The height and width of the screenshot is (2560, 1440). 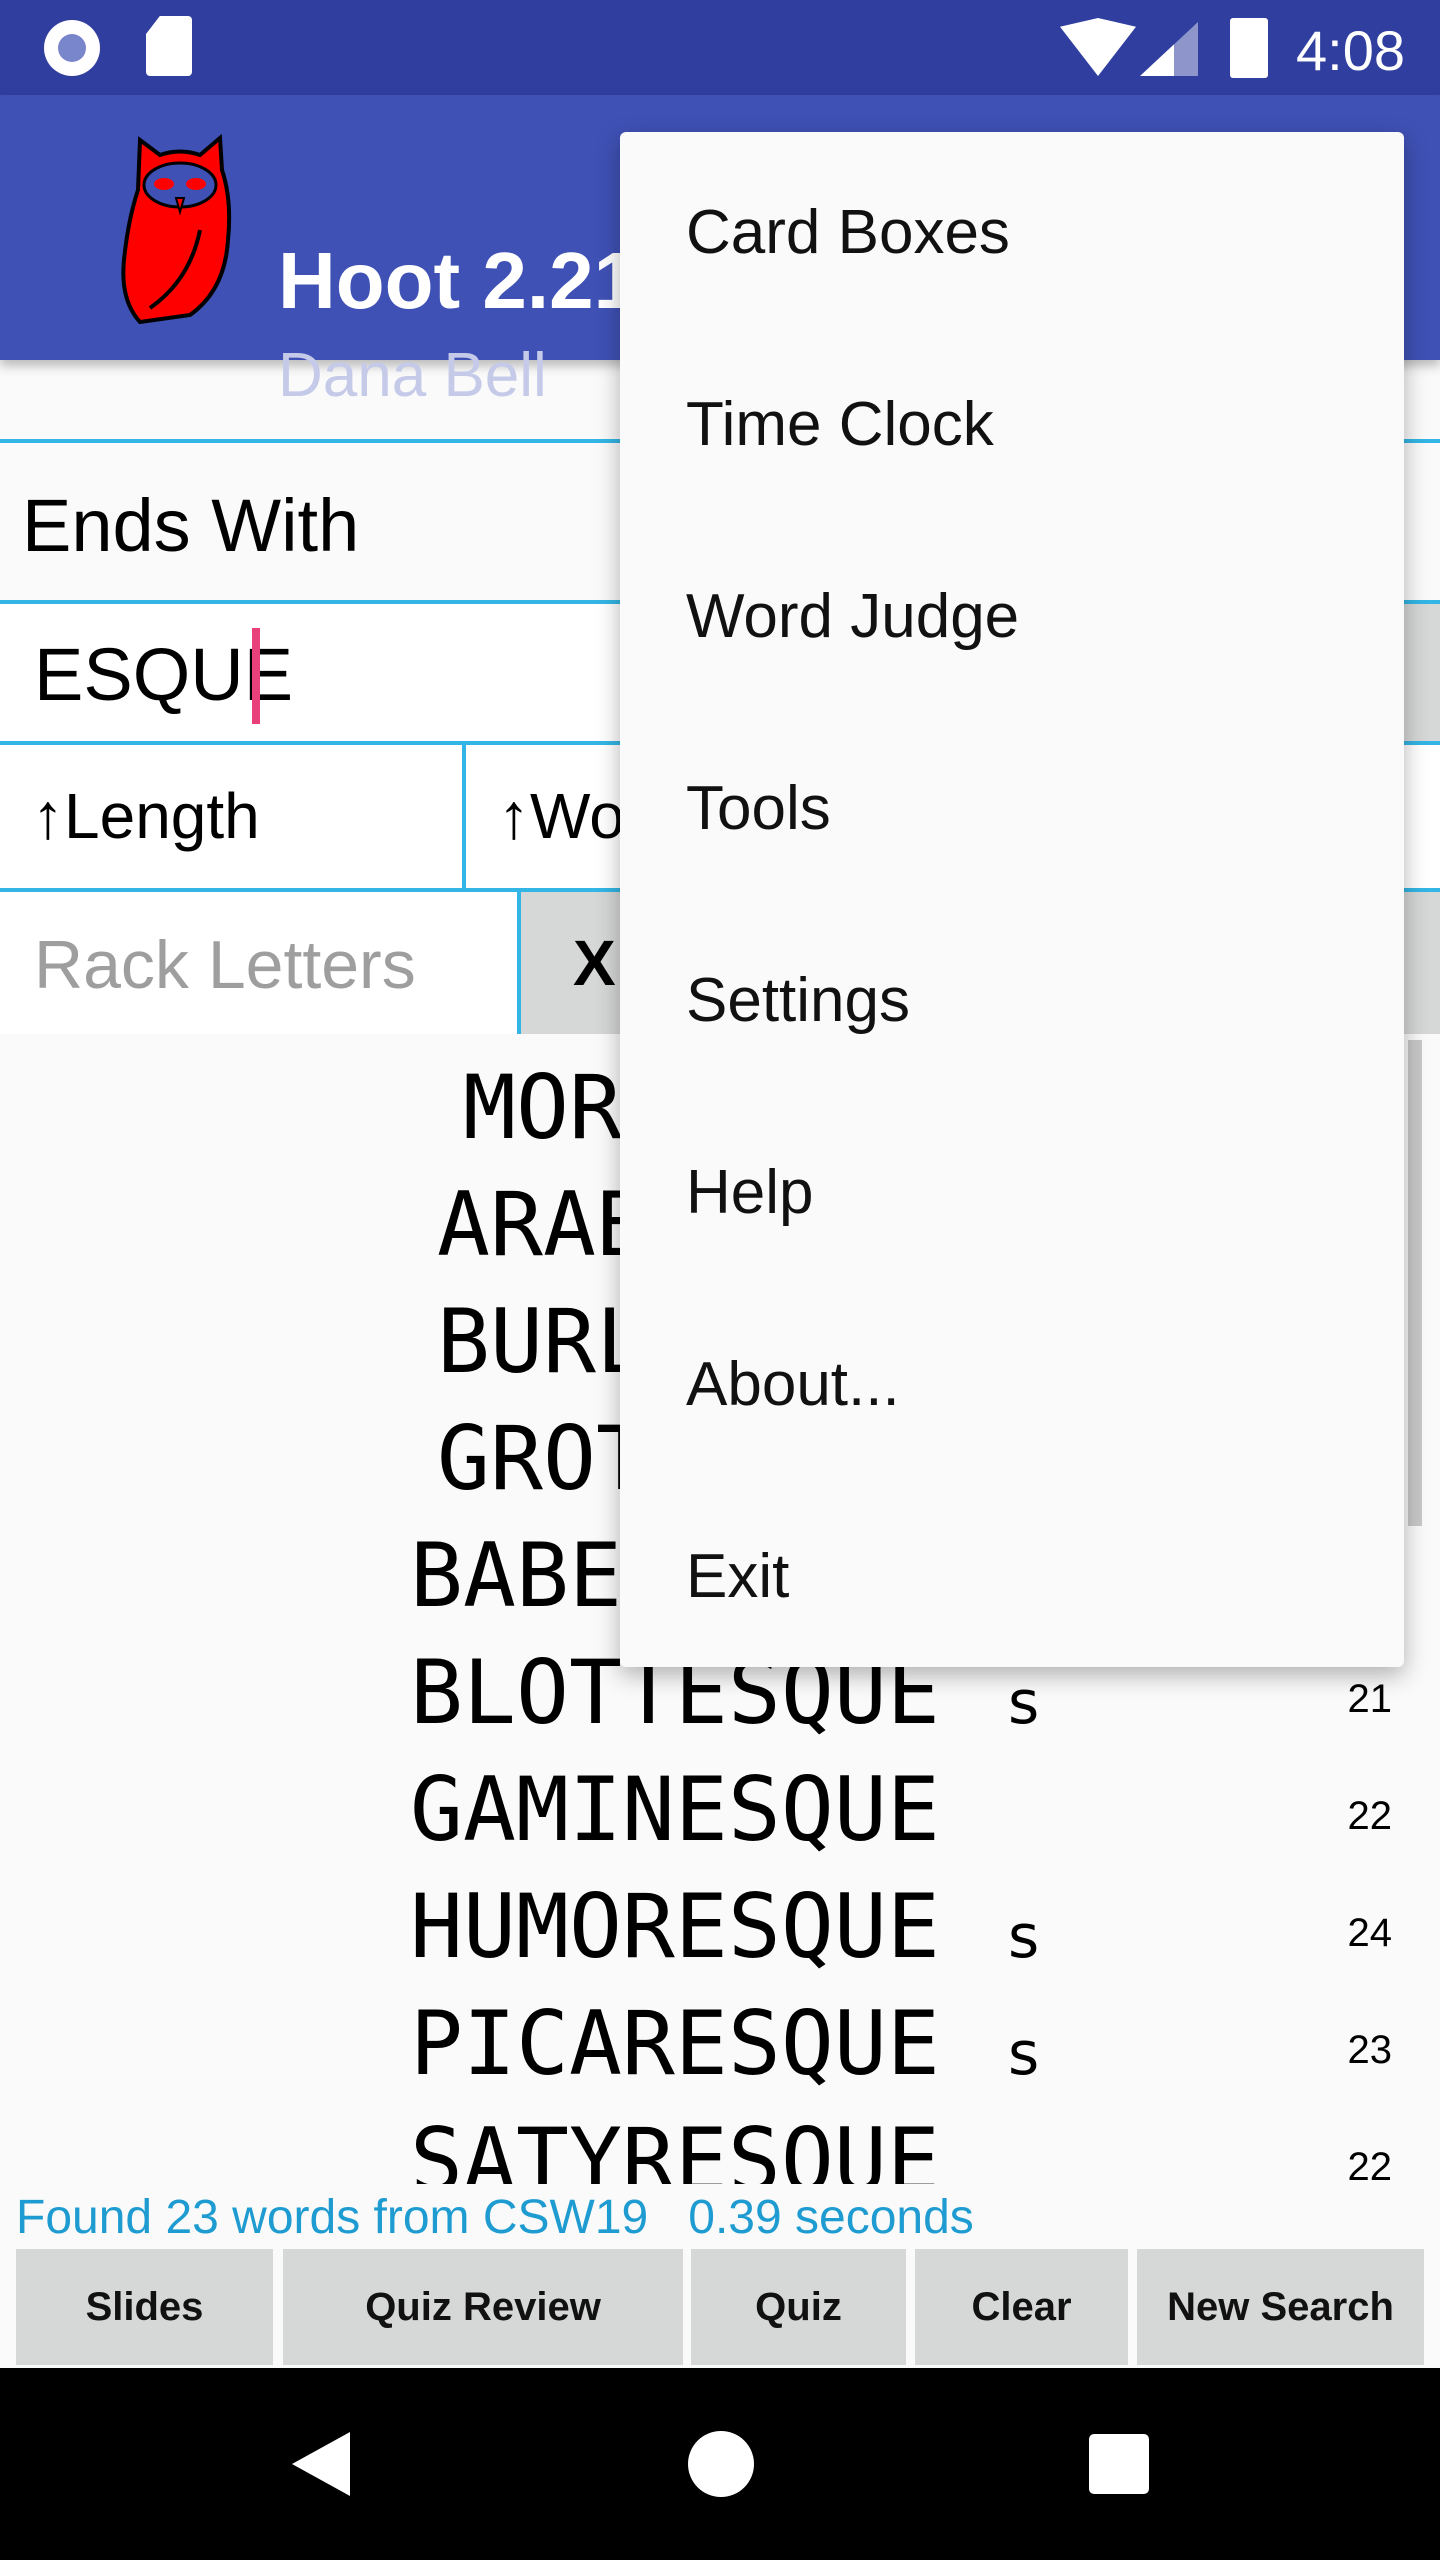 I want to click on result-score: 23, so click(x=1370, y=2050).